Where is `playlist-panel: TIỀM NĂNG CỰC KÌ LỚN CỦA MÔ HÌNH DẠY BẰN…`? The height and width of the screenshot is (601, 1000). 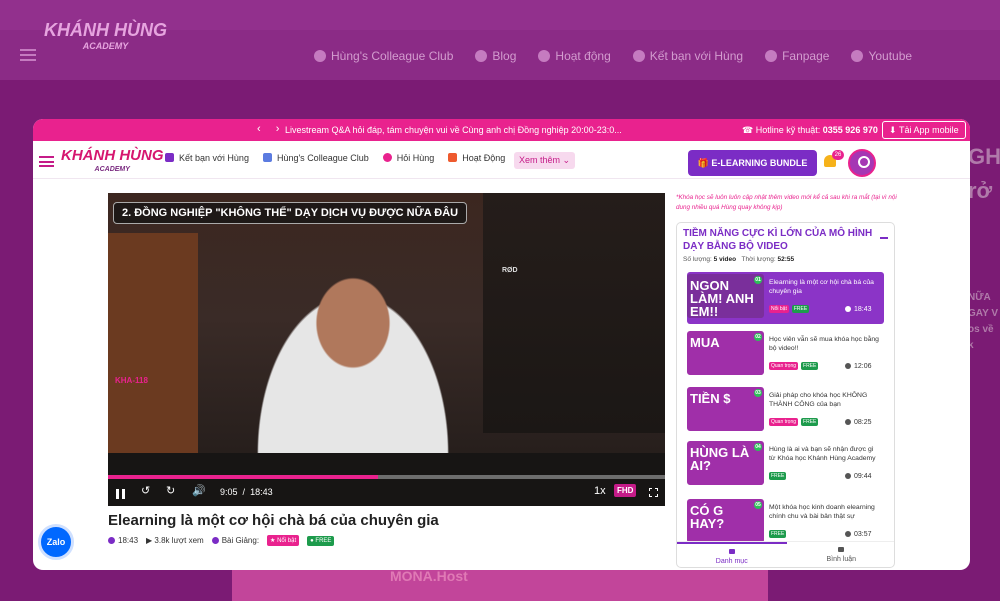 playlist-panel: TIỀM NĂNG CỰC KÌ LỚN CỦA MÔ HÌNH DẠY BẰN… is located at coordinates (785, 395).